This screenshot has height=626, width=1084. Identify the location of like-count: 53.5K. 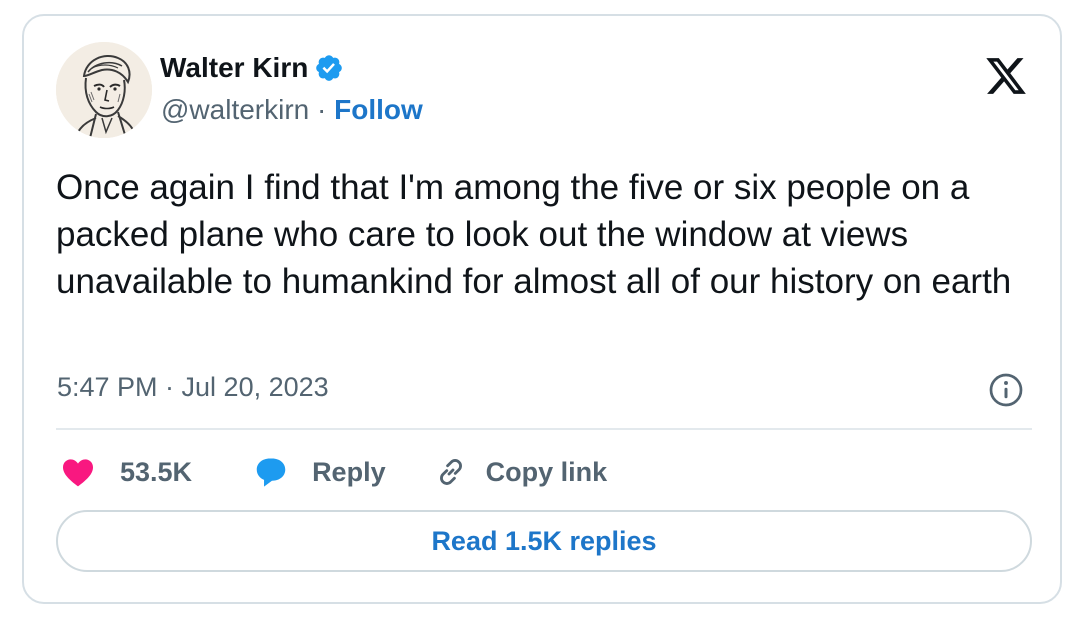
(156, 471).